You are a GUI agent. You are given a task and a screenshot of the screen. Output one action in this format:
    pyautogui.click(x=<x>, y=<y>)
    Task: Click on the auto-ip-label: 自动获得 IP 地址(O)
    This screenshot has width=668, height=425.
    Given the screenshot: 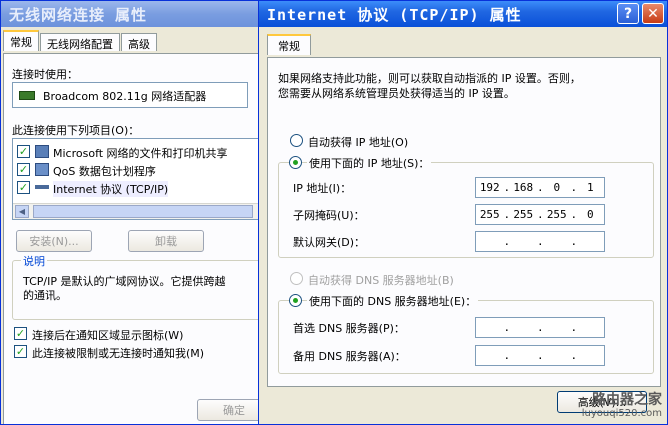 What is the action you would take?
    pyautogui.click(x=358, y=142)
    